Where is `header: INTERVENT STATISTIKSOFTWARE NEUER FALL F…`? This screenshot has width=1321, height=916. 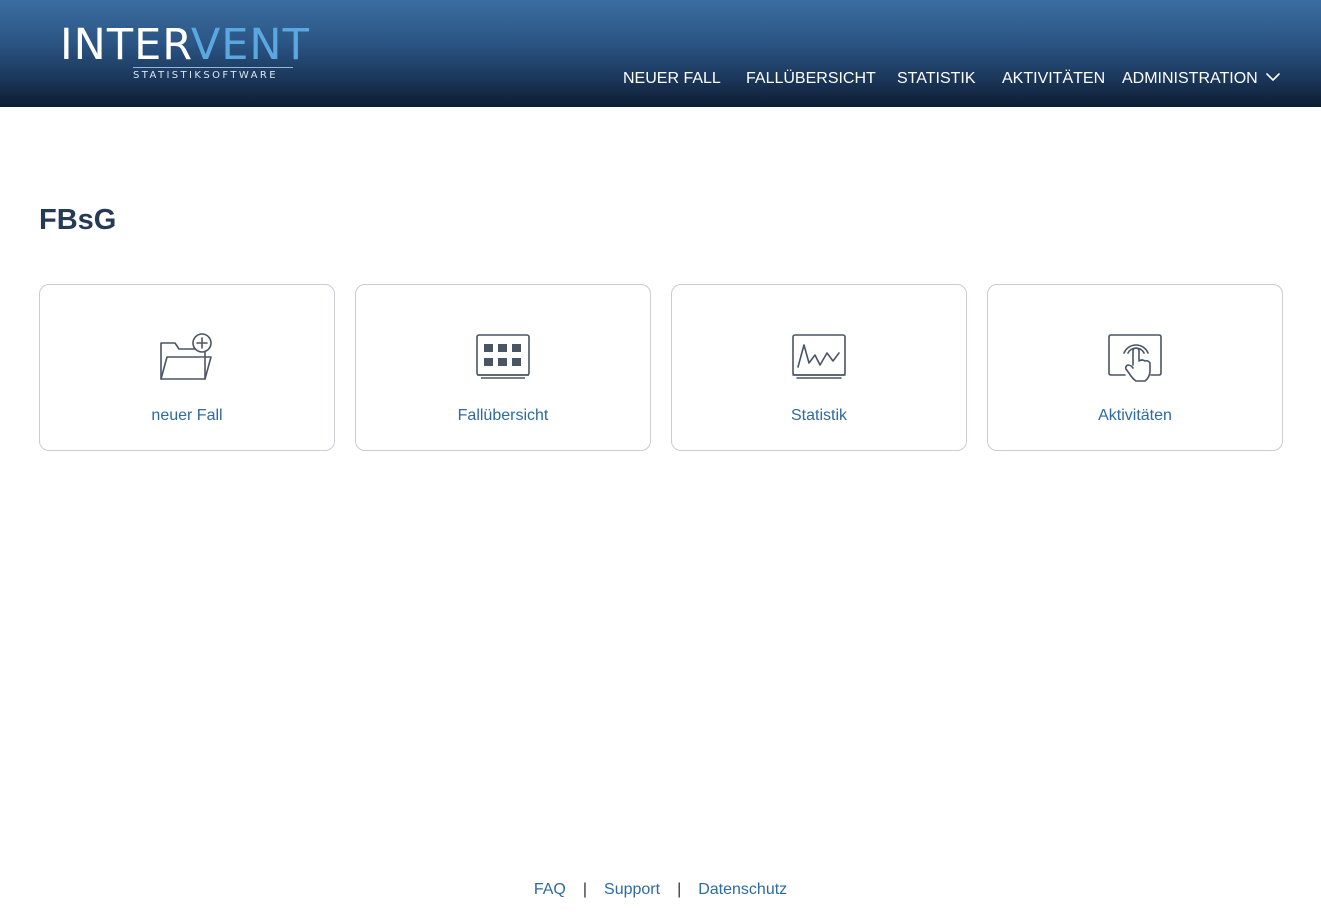 header: INTERVENT STATISTIKSOFTWARE NEUER FALL F… is located at coordinates (660, 53).